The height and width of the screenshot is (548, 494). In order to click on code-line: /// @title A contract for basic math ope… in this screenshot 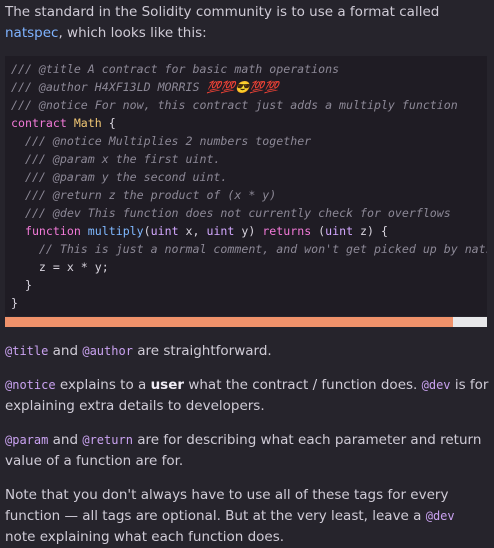, I will do `click(175, 69)`.